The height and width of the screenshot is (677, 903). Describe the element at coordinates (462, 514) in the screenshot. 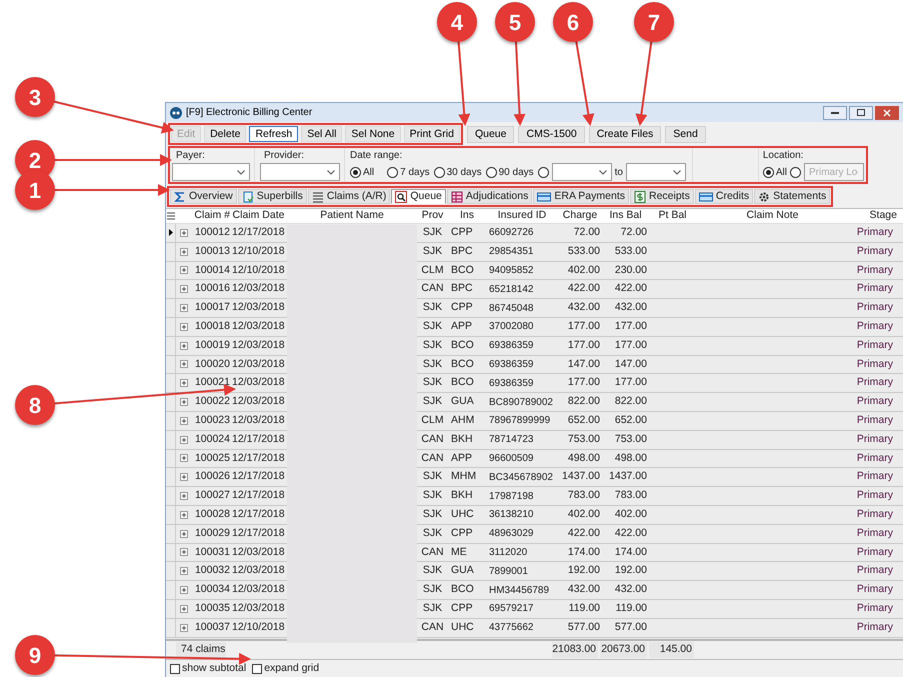

I see `table-cell-text: UHC` at that location.